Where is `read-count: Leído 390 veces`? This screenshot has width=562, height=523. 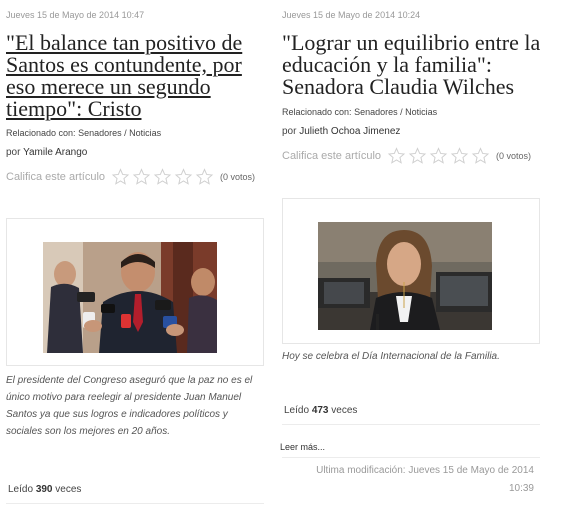
read-count: Leído 390 veces is located at coordinates (44, 489).